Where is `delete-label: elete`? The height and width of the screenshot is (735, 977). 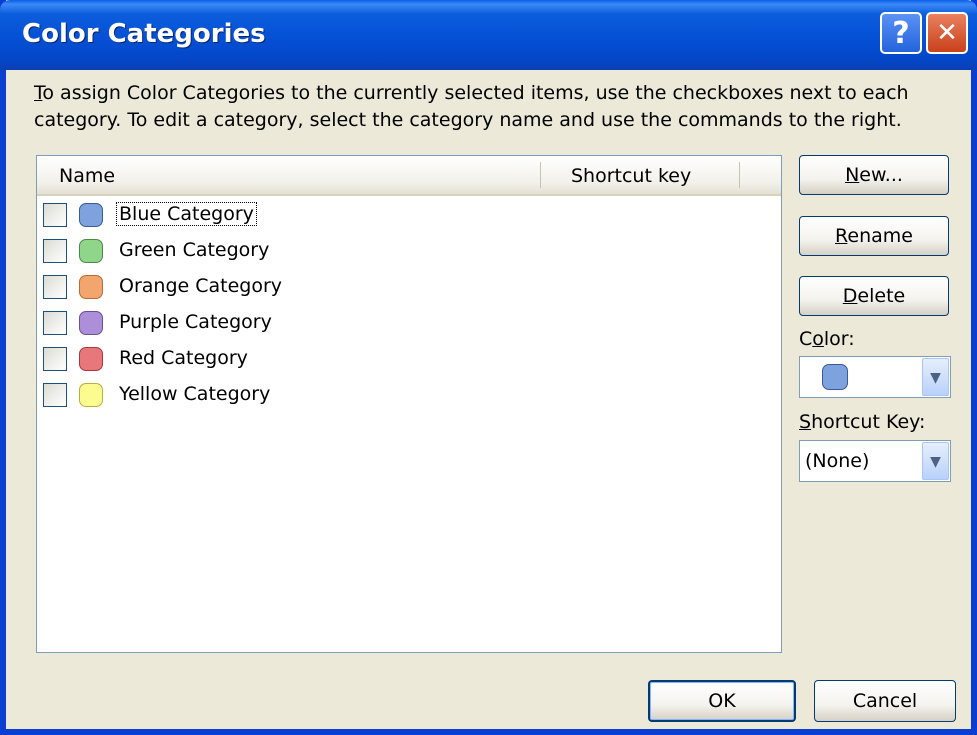 delete-label: elete is located at coordinates (881, 296).